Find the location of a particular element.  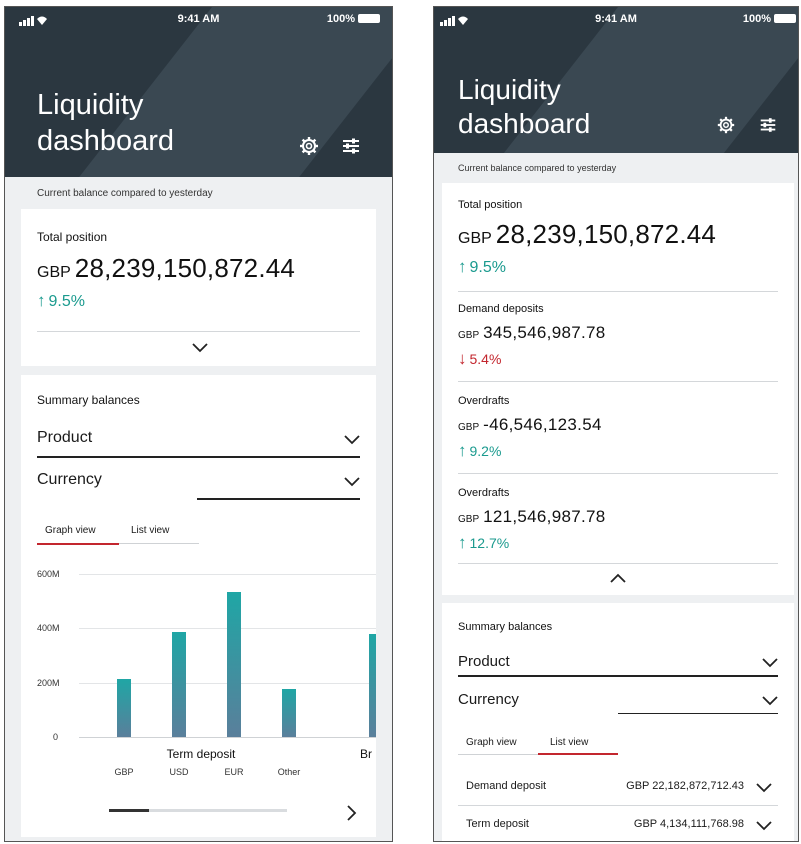

list-item-name: Demand deposit is located at coordinates (506, 786).